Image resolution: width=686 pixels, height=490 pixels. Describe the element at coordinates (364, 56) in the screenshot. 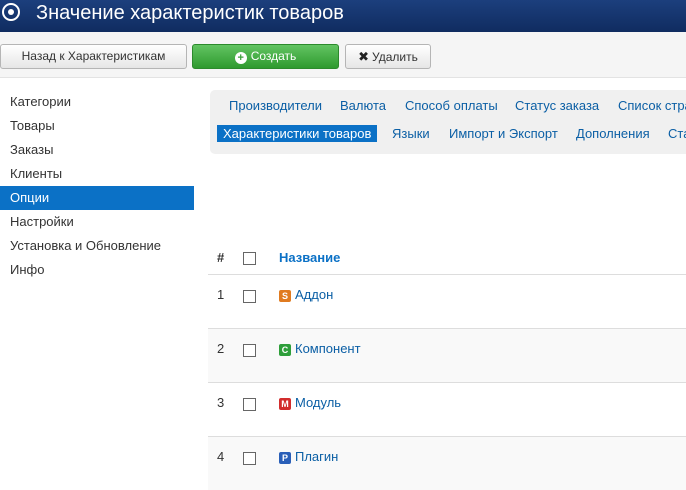

I see `close-icon: ✖` at that location.